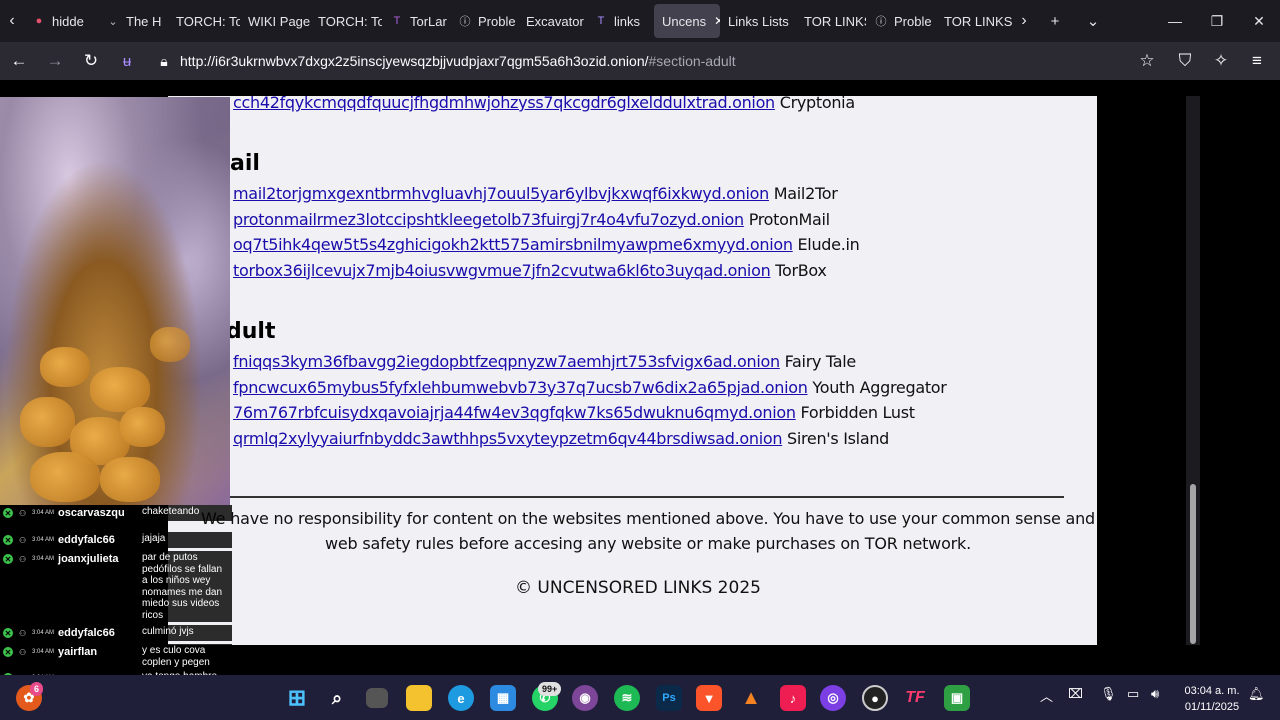 The width and height of the screenshot is (1280, 720). Describe the element at coordinates (1217, 21) in the screenshot. I see `maximize-button: ❐` at that location.